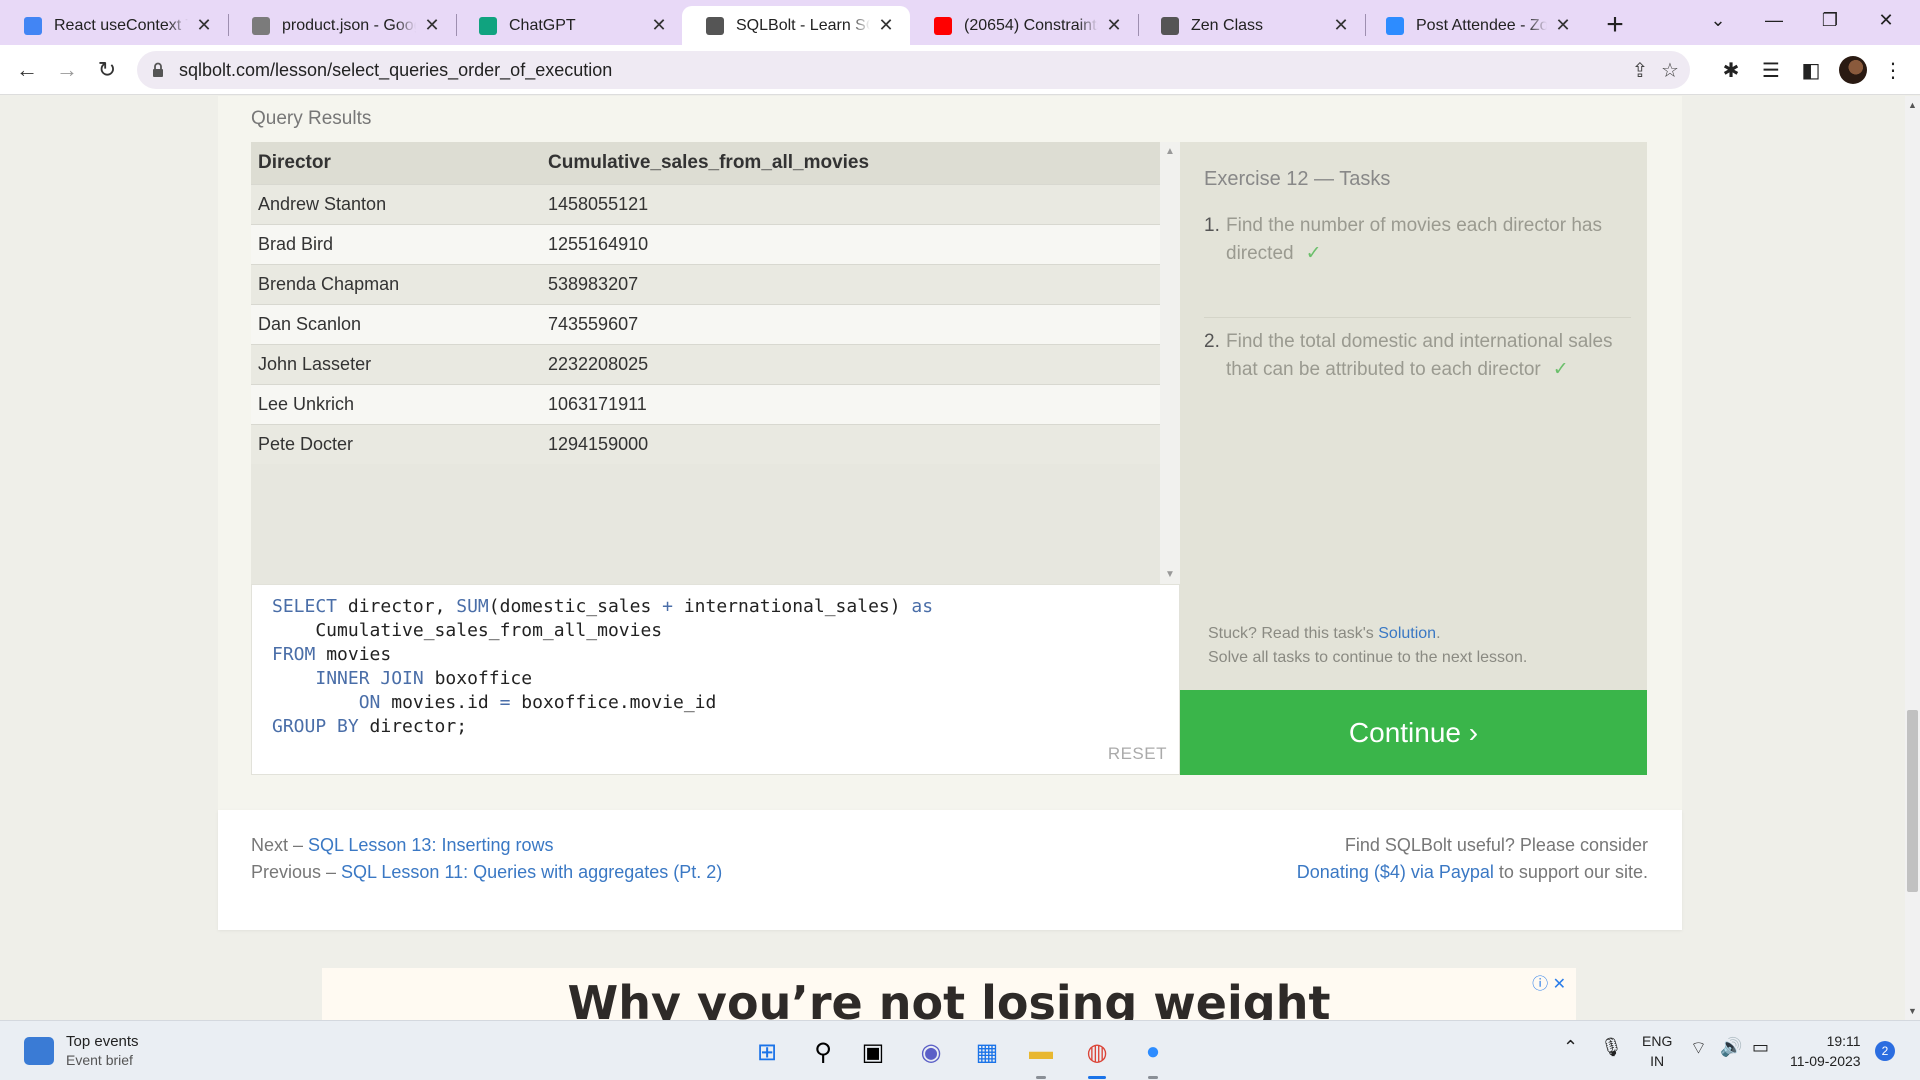 This screenshot has width=1920, height=1080. Describe the element at coordinates (1698, 1048) in the screenshot. I see `wifi-icon: ⌔` at that location.